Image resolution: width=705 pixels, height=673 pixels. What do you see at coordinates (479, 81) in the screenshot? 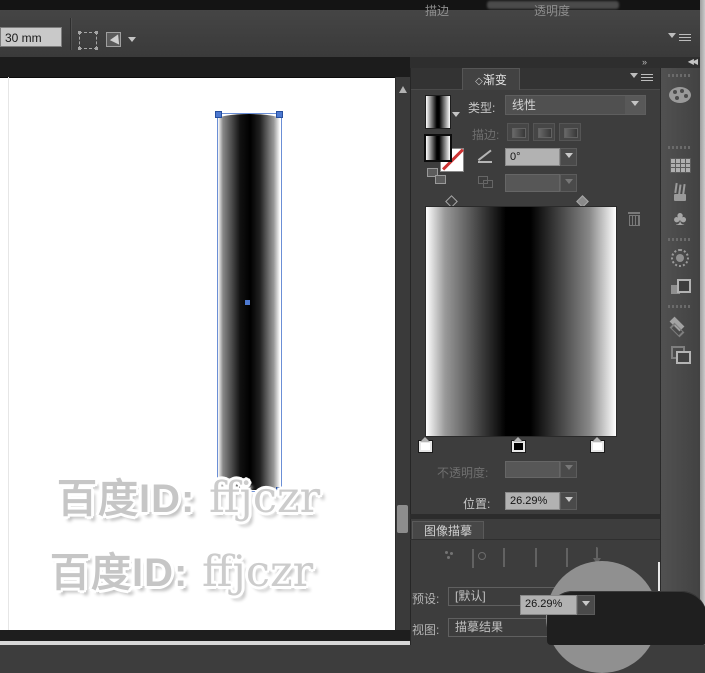
I see `tab-diamond-icon: ◇` at bounding box center [479, 81].